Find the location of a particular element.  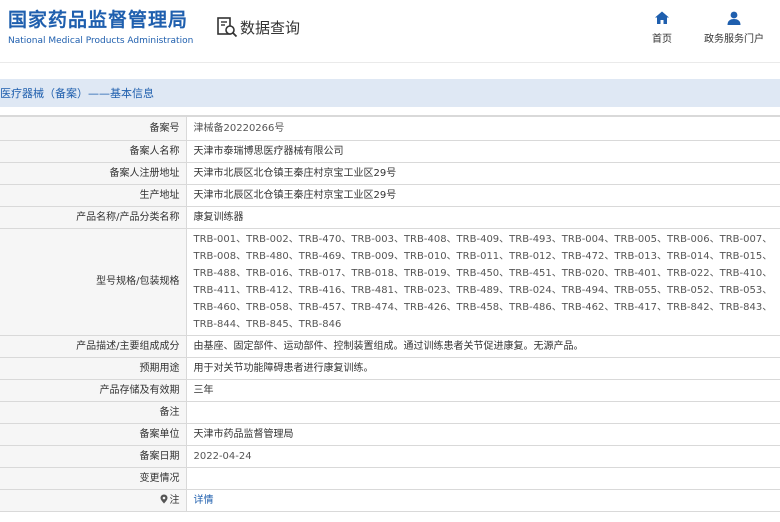

note-label-text: 注 is located at coordinates (174, 500).